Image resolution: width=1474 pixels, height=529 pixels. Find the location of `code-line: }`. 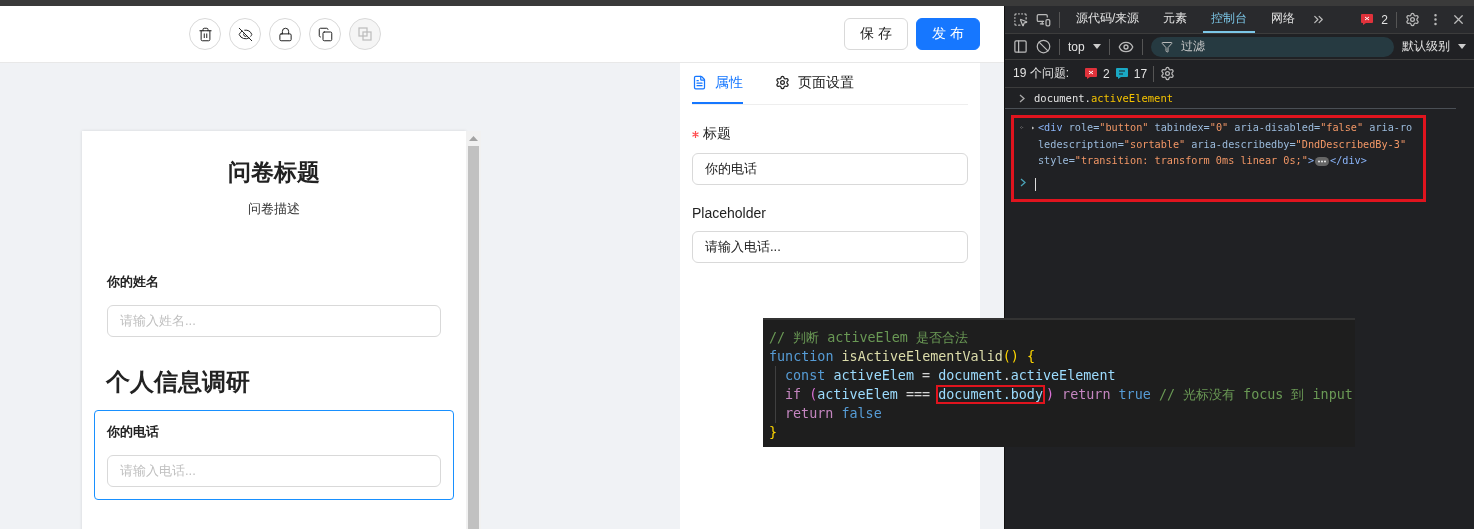

code-line: } is located at coordinates (774, 433).